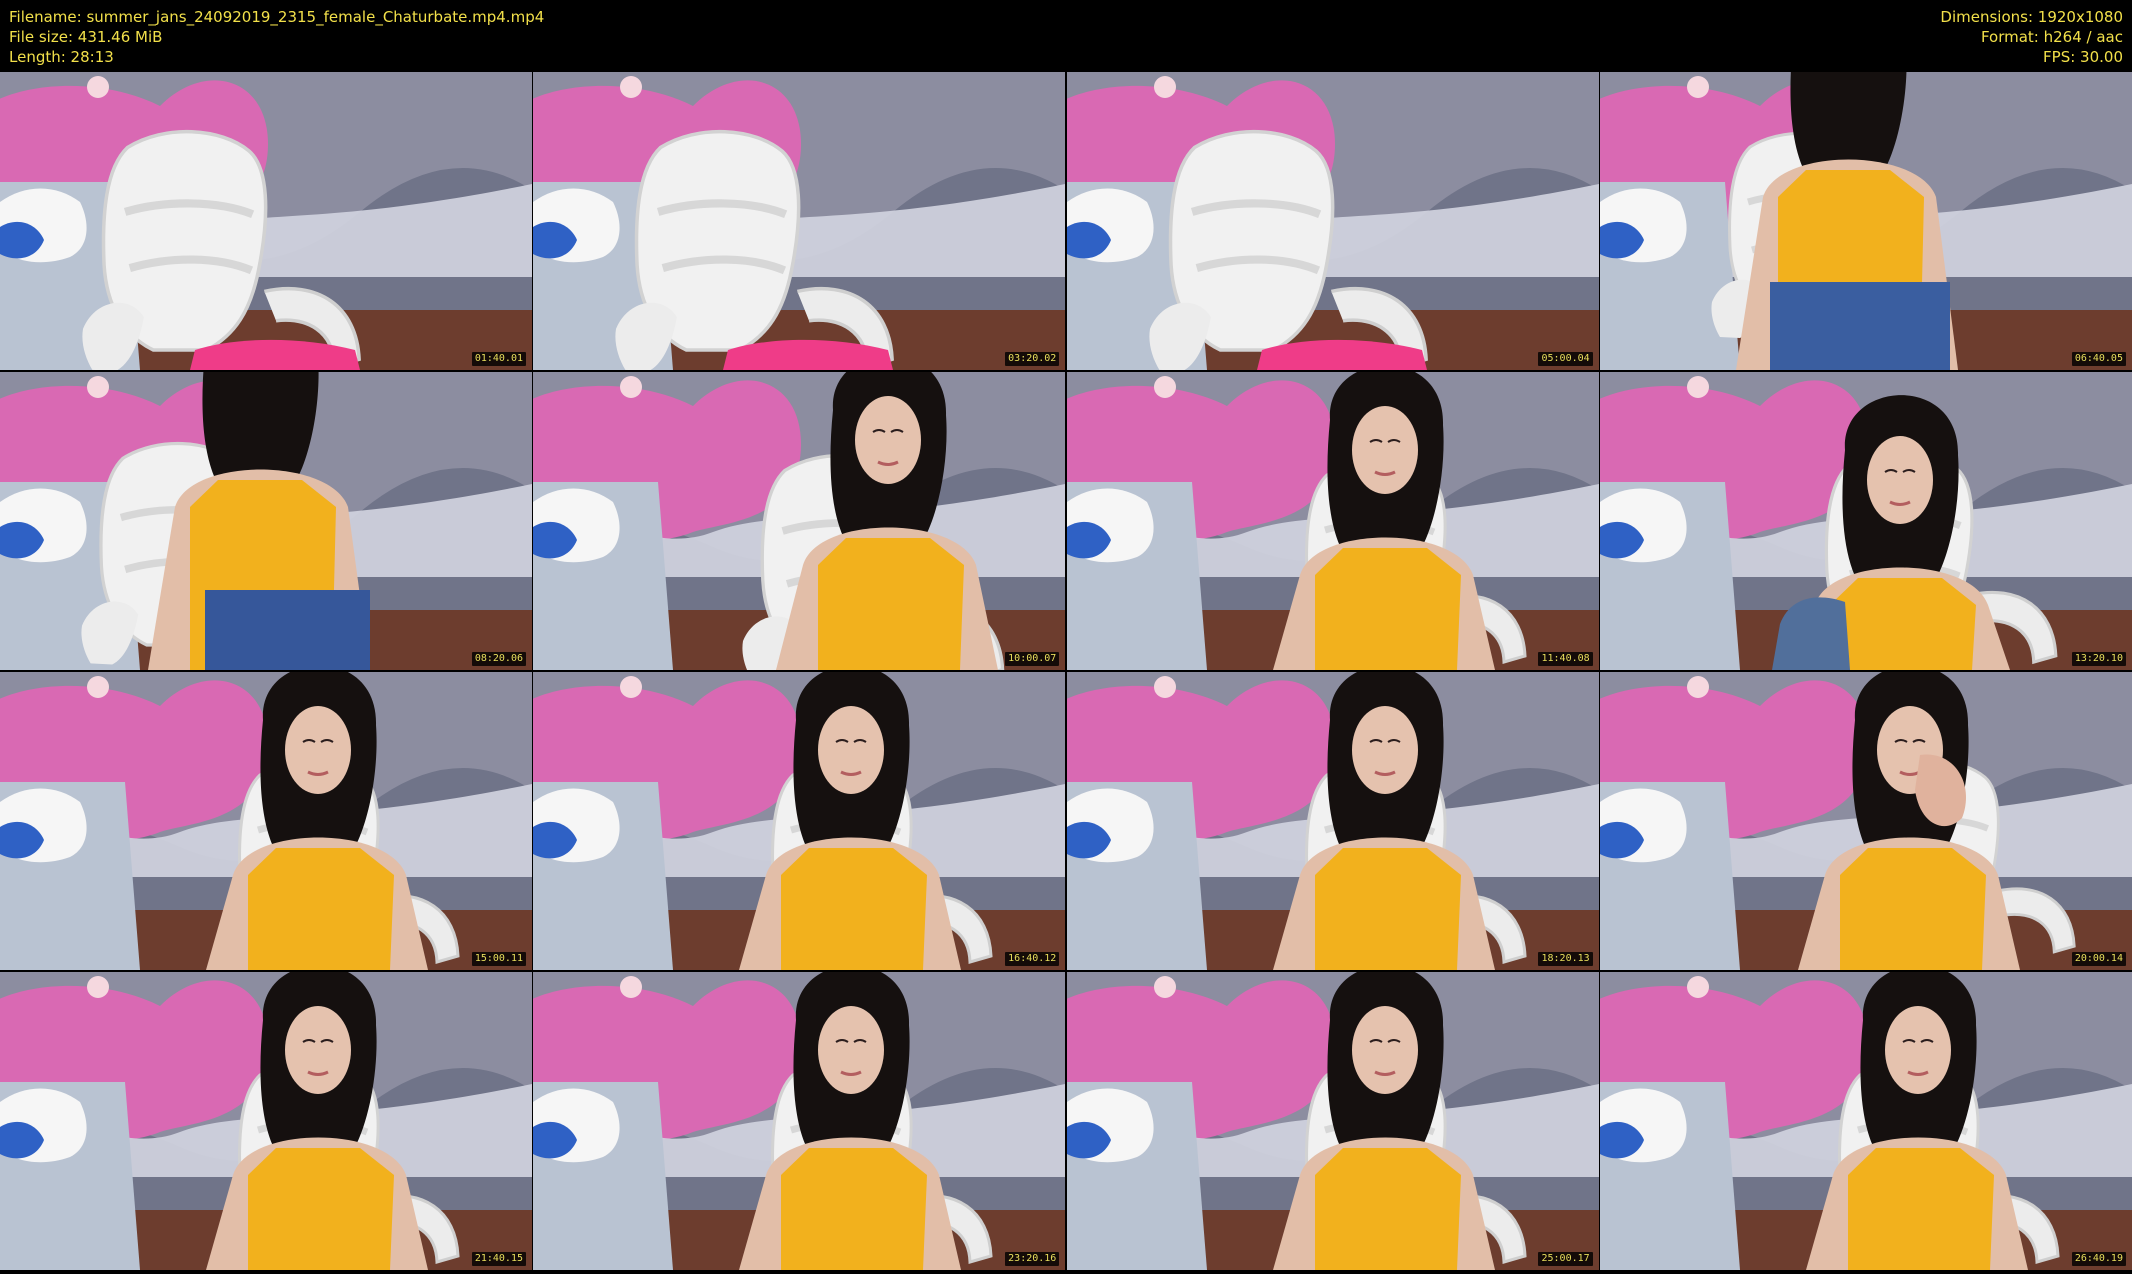 The image size is (2132, 1274). What do you see at coordinates (1565, 959) in the screenshot?
I see `thumbnail-timestamp: 18:20.13` at bounding box center [1565, 959].